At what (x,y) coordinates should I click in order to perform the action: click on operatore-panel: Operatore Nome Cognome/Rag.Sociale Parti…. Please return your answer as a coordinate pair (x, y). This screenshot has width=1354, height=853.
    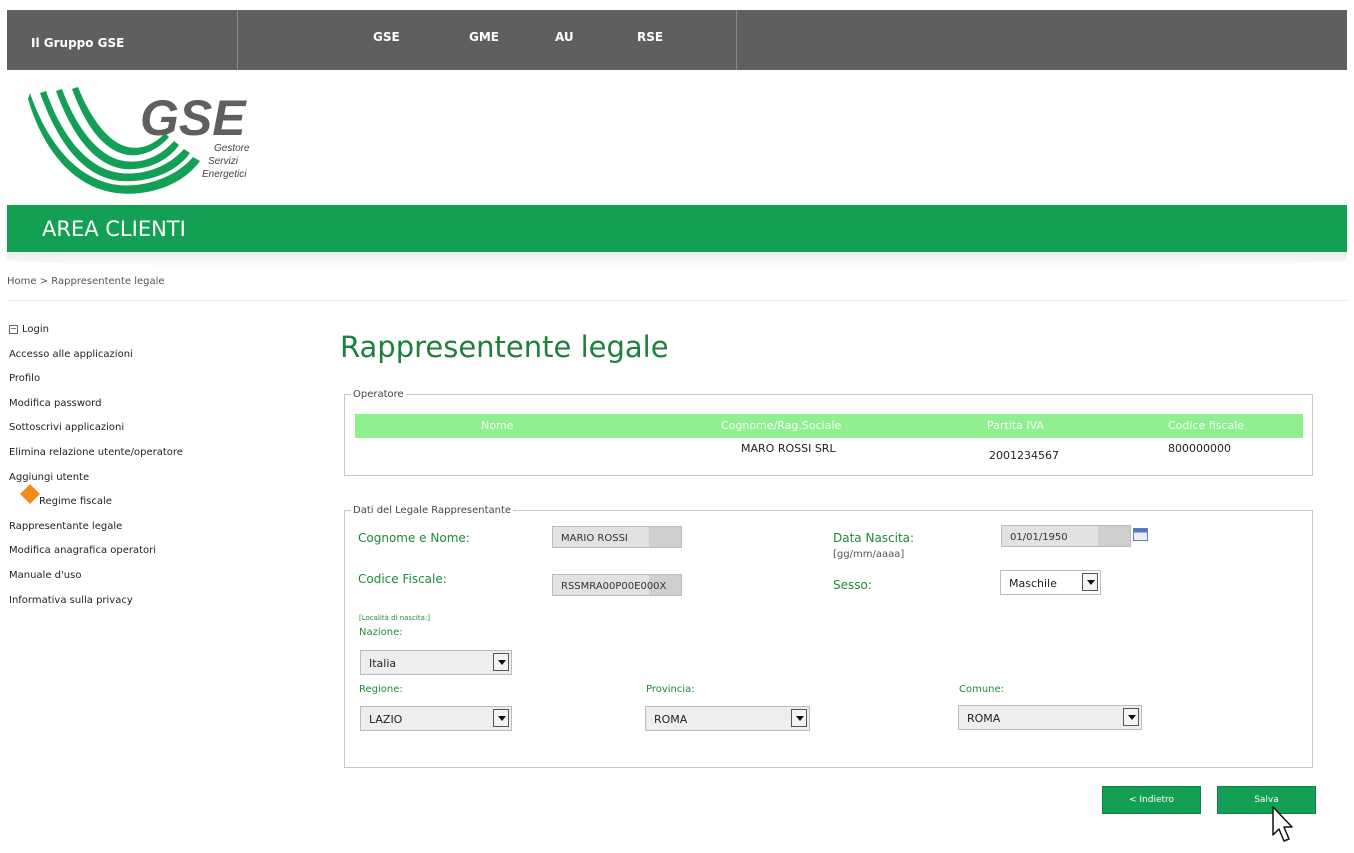
    Looking at the image, I should click on (828, 432).